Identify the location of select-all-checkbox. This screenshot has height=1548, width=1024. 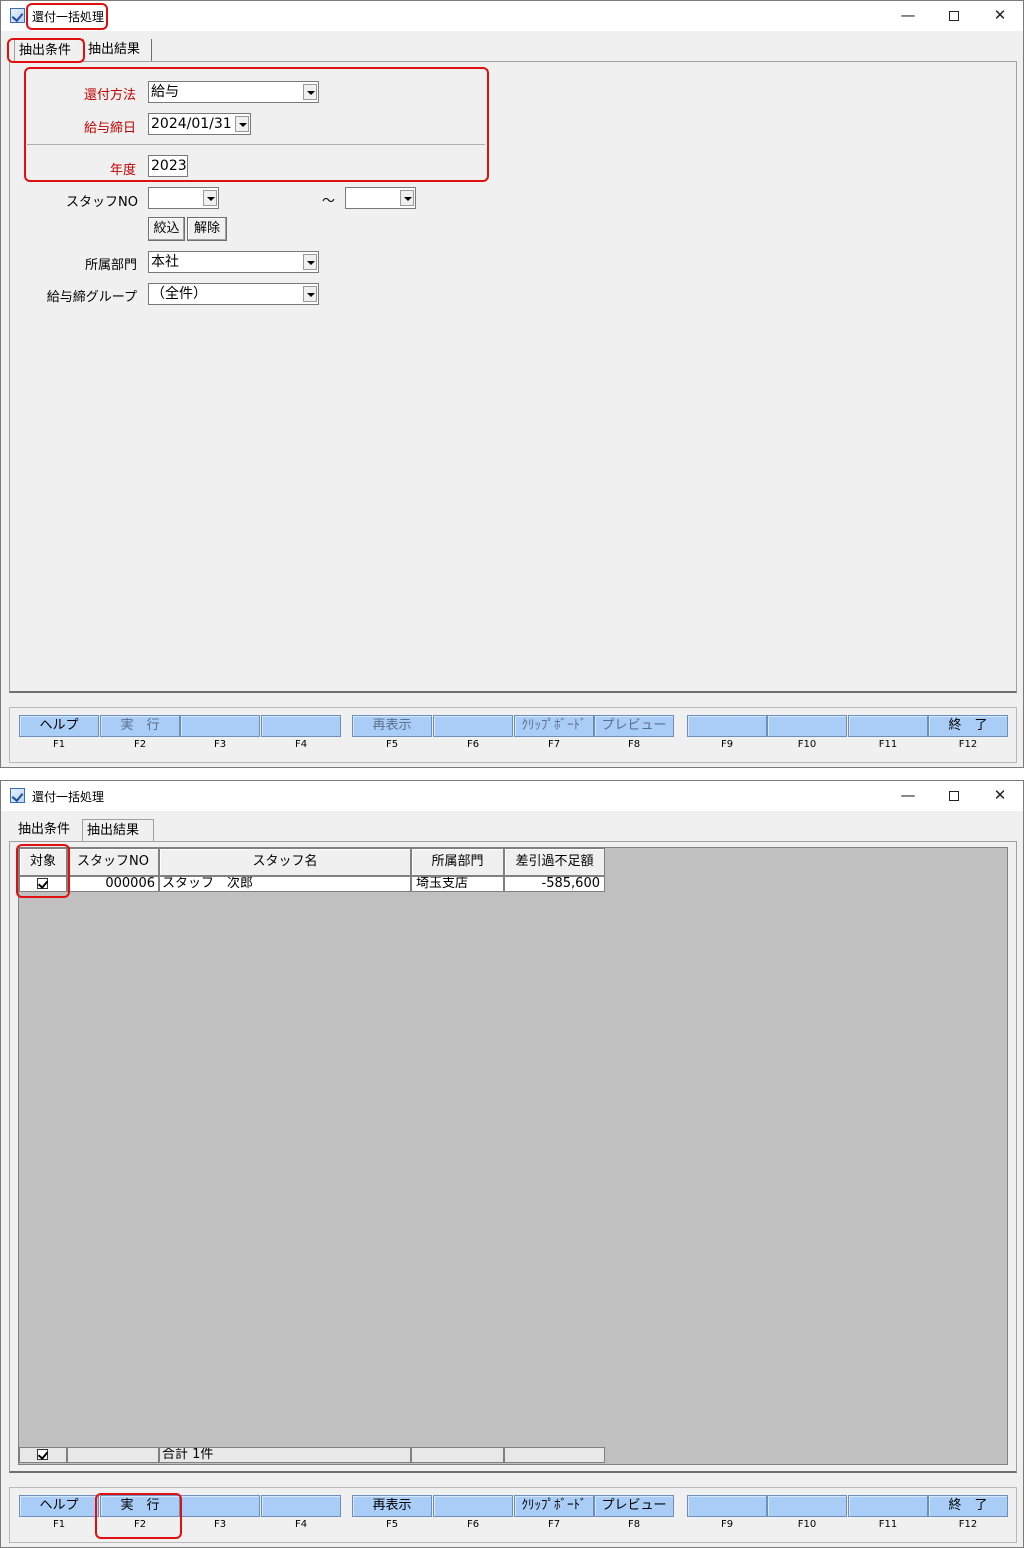
(42, 1454).